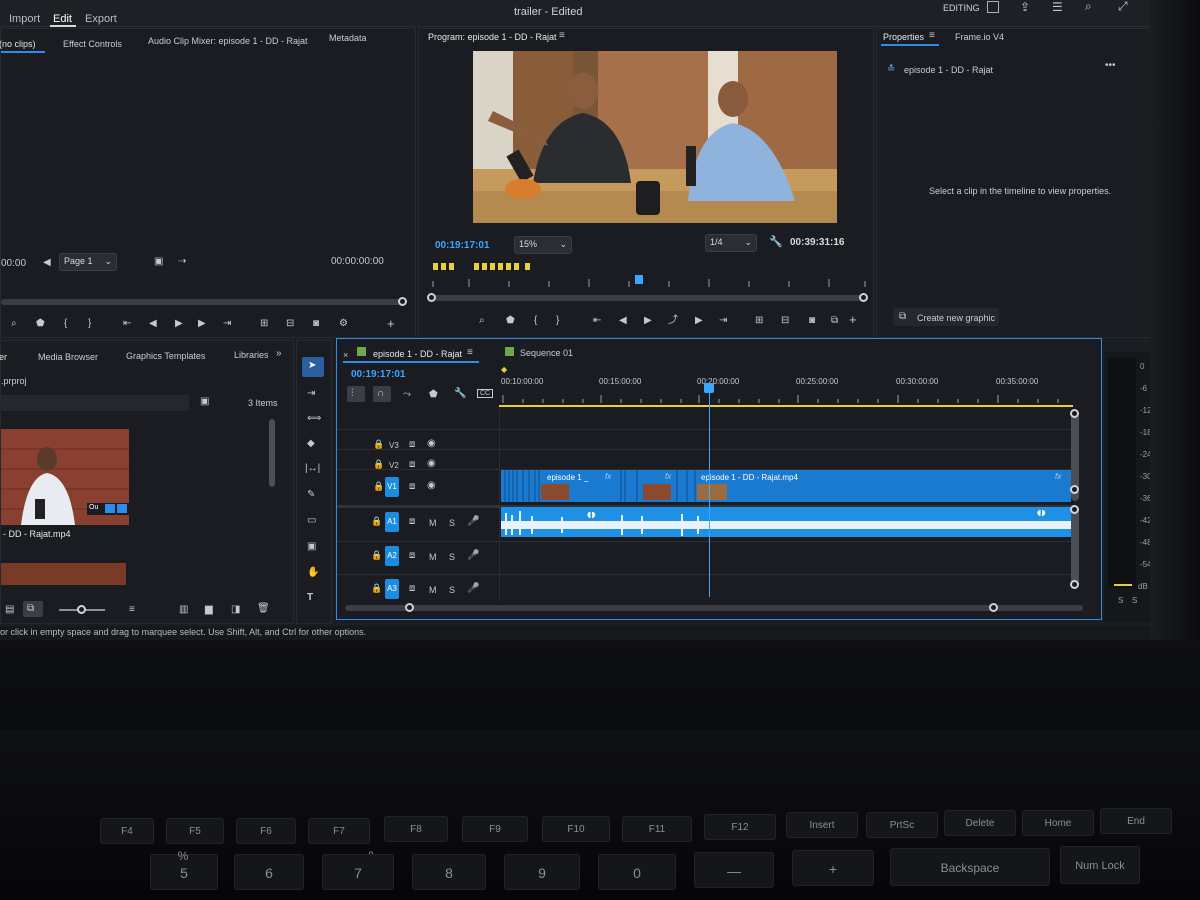 This screenshot has height=900, width=1200. I want to click on overwrite-icon: ⊟, so click(290, 324).